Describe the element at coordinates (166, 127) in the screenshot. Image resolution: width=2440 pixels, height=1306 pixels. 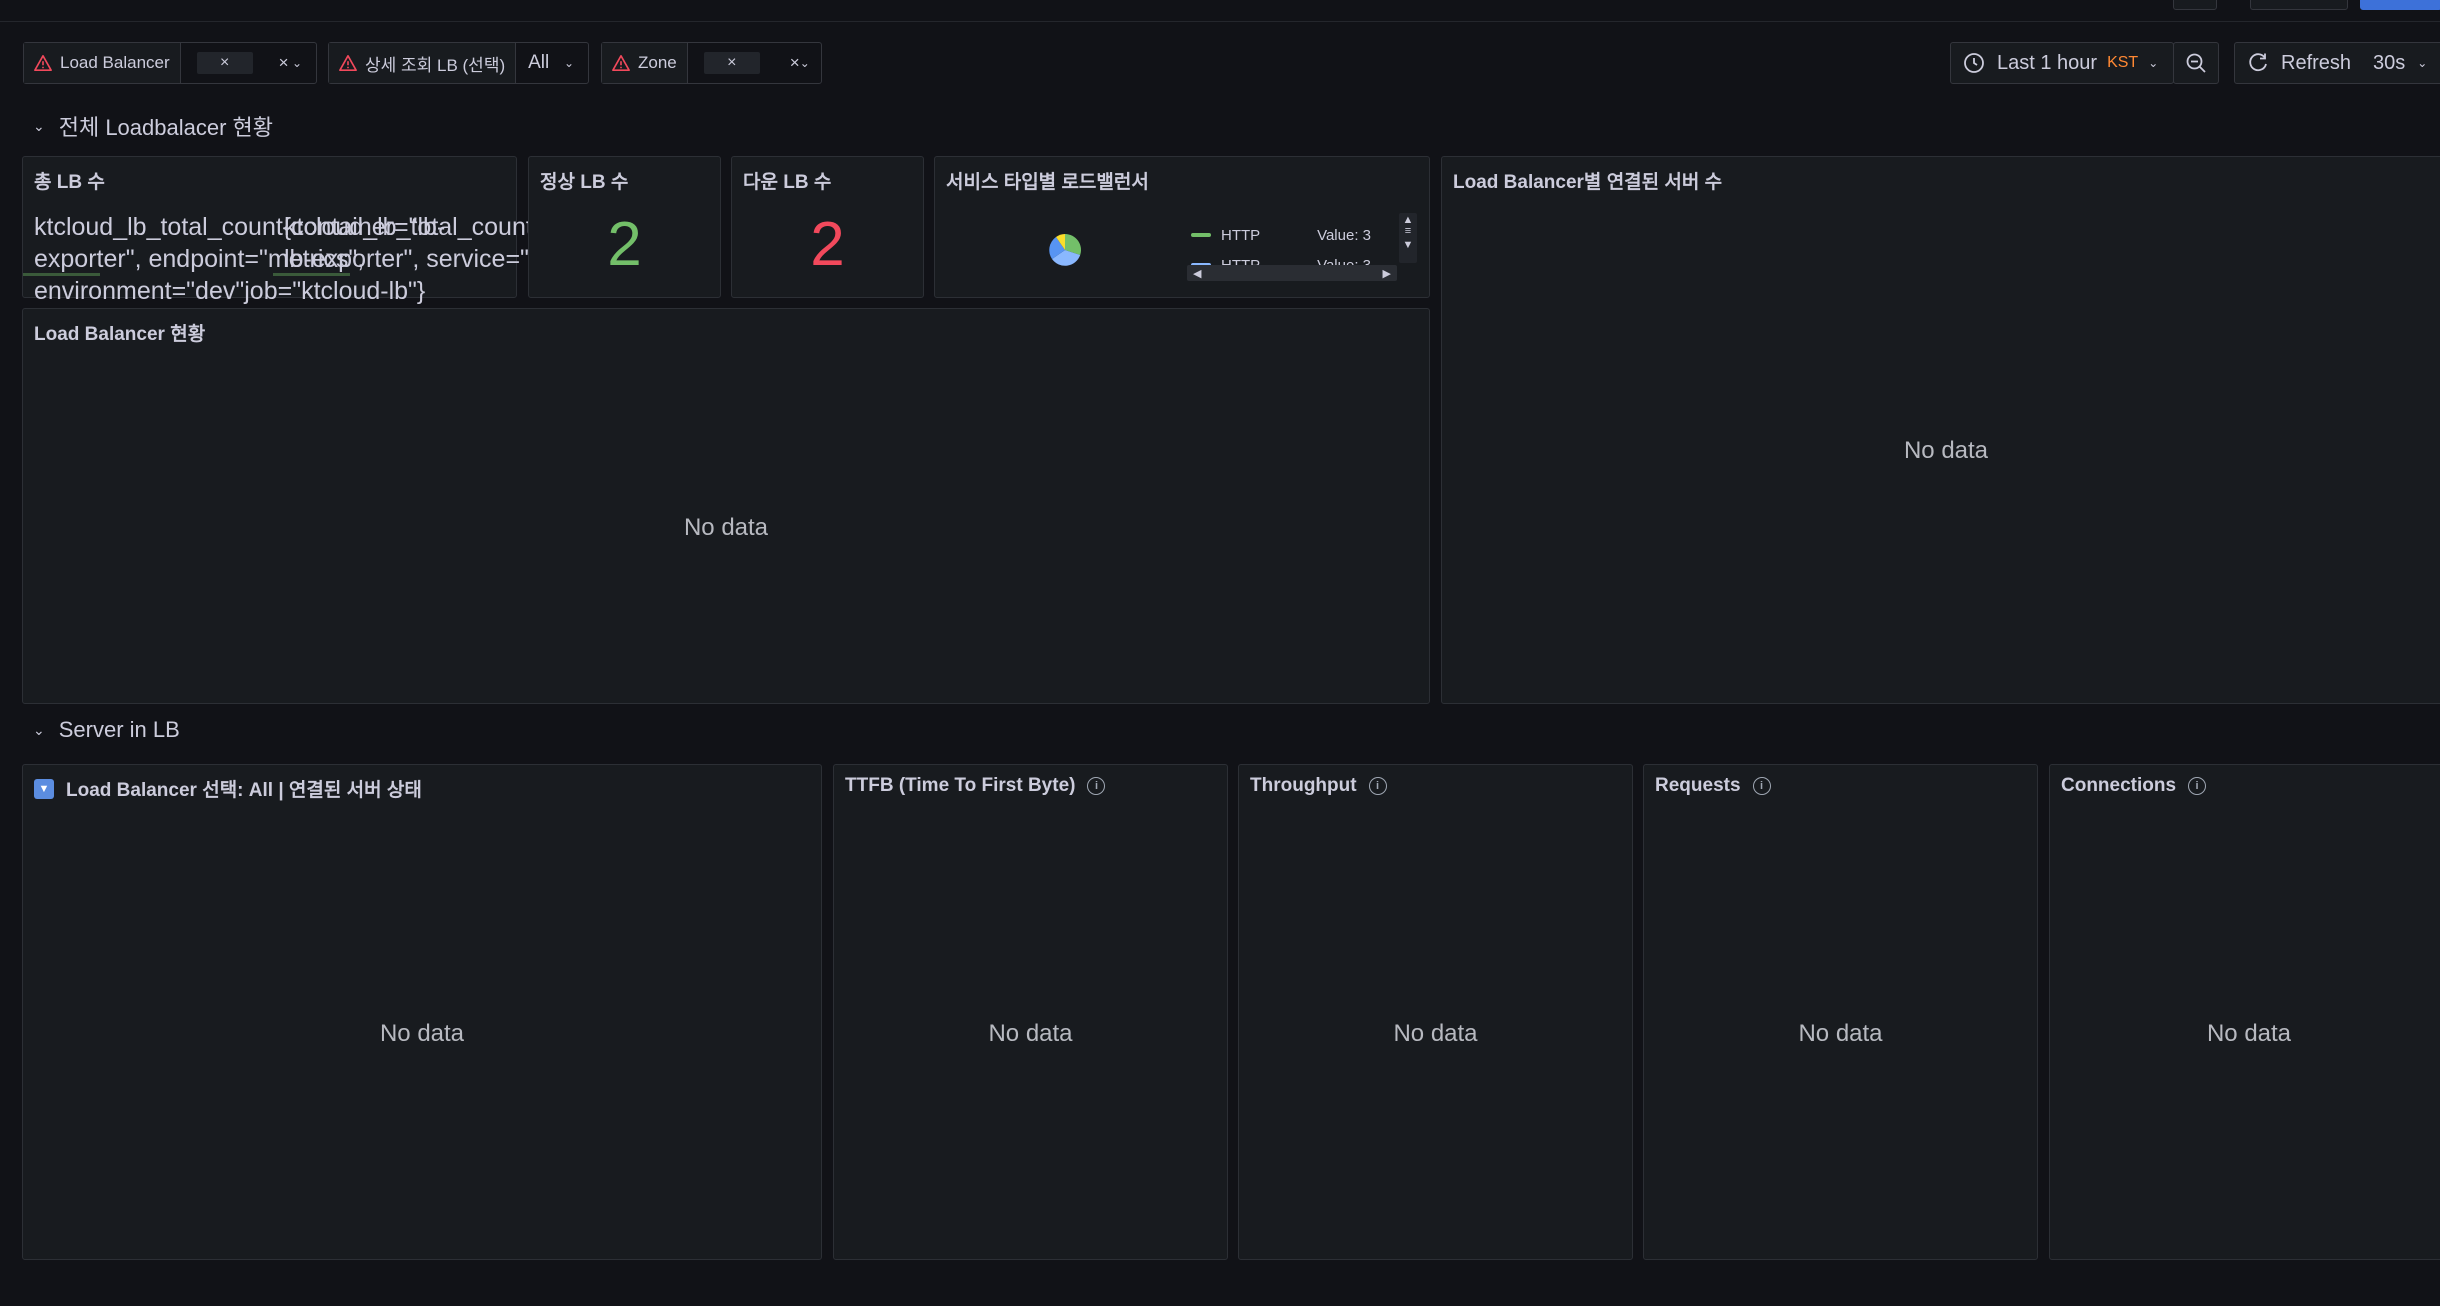
I see `row-title: 전체 Loadbalacer 현황` at that location.